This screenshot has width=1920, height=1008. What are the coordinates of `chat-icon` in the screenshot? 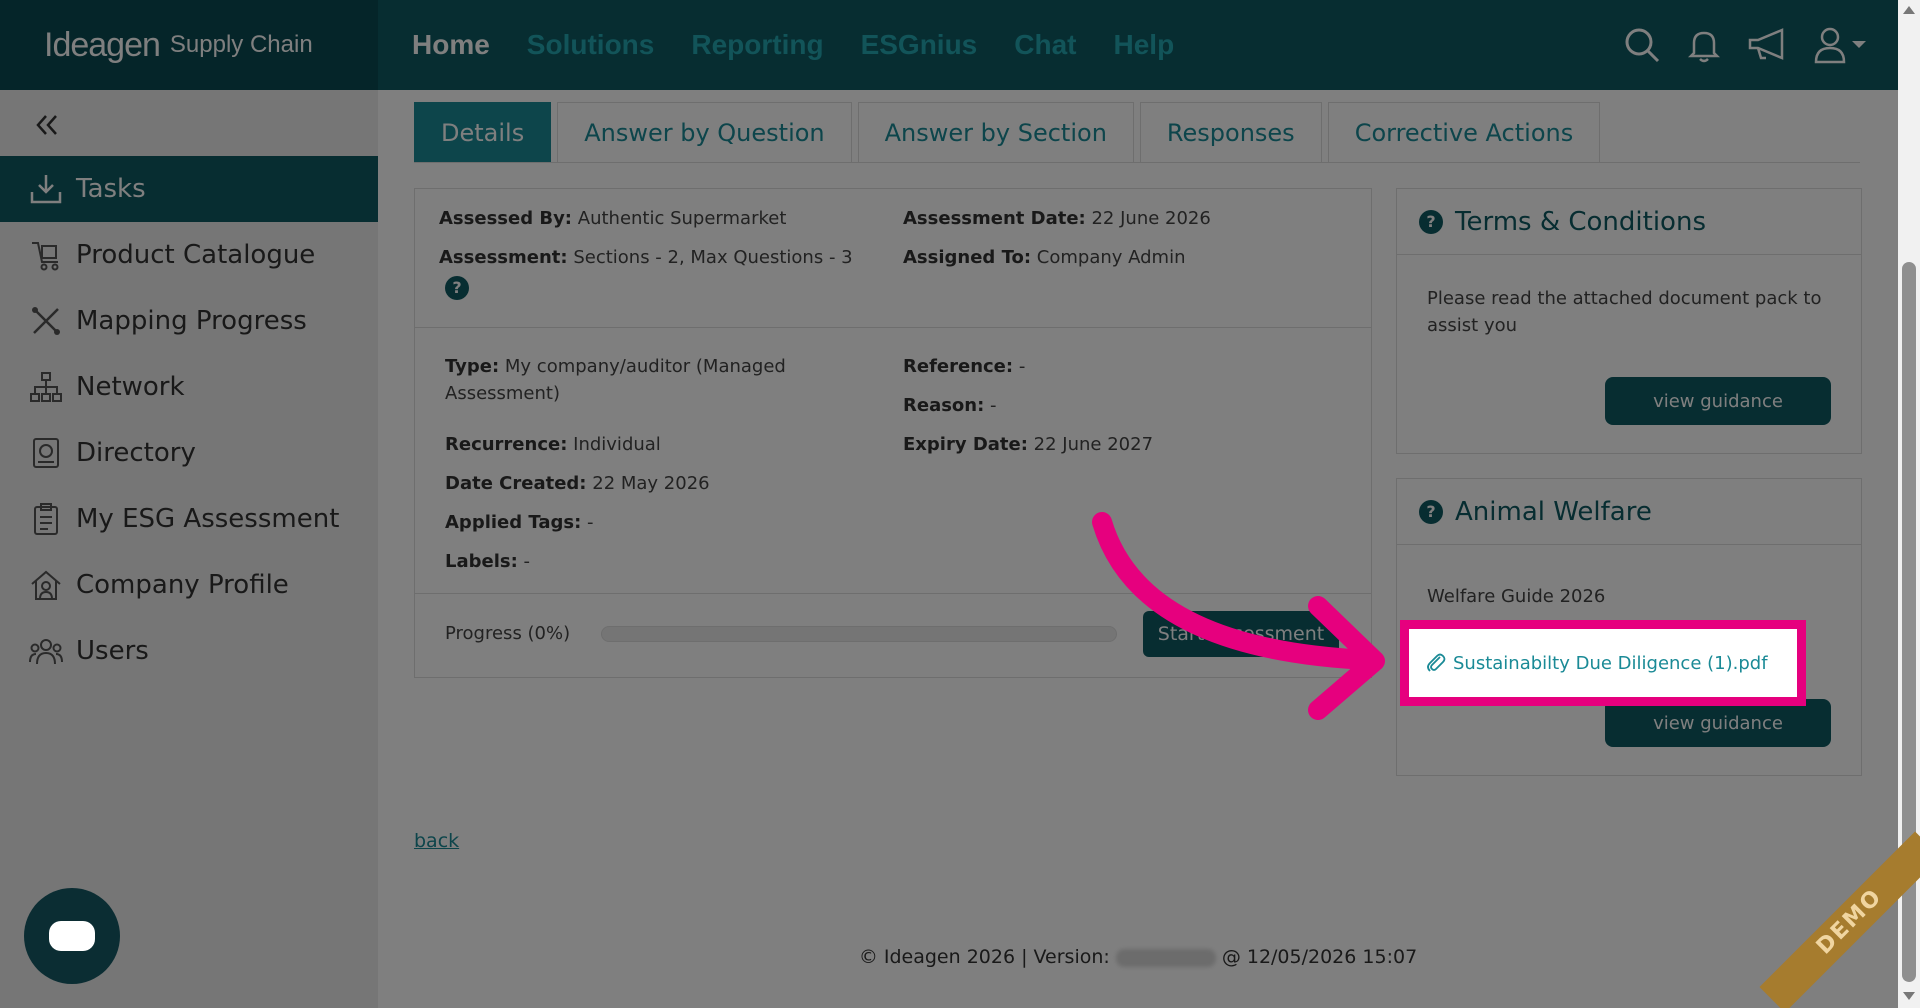 It's located at (72, 936).